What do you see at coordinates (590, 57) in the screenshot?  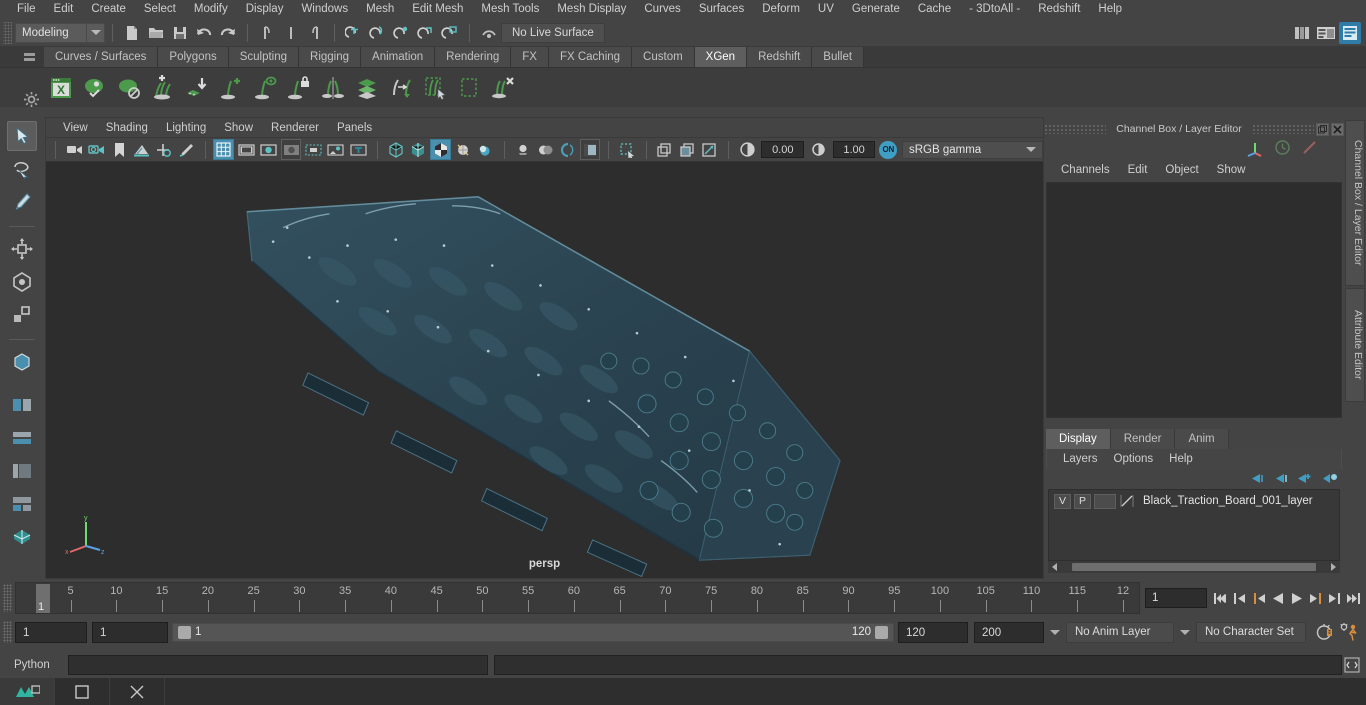 I see `shelf-tab-fx-caching: FX Caching` at bounding box center [590, 57].